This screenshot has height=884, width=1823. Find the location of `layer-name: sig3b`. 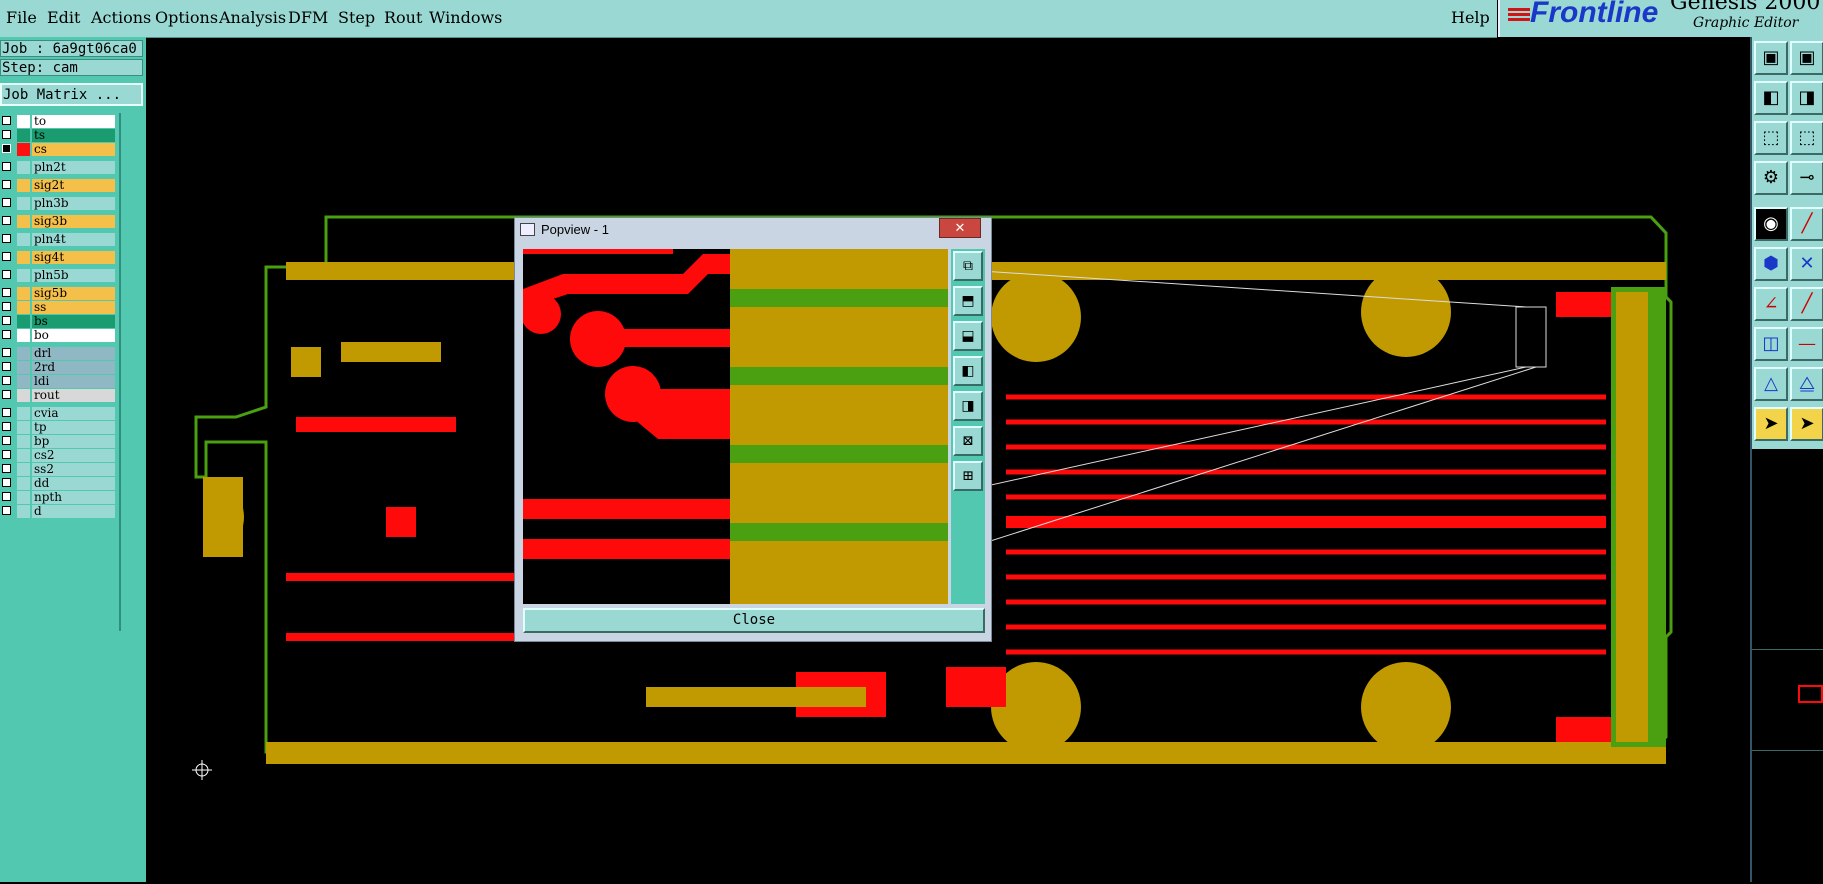

layer-name: sig3b is located at coordinates (73, 221).